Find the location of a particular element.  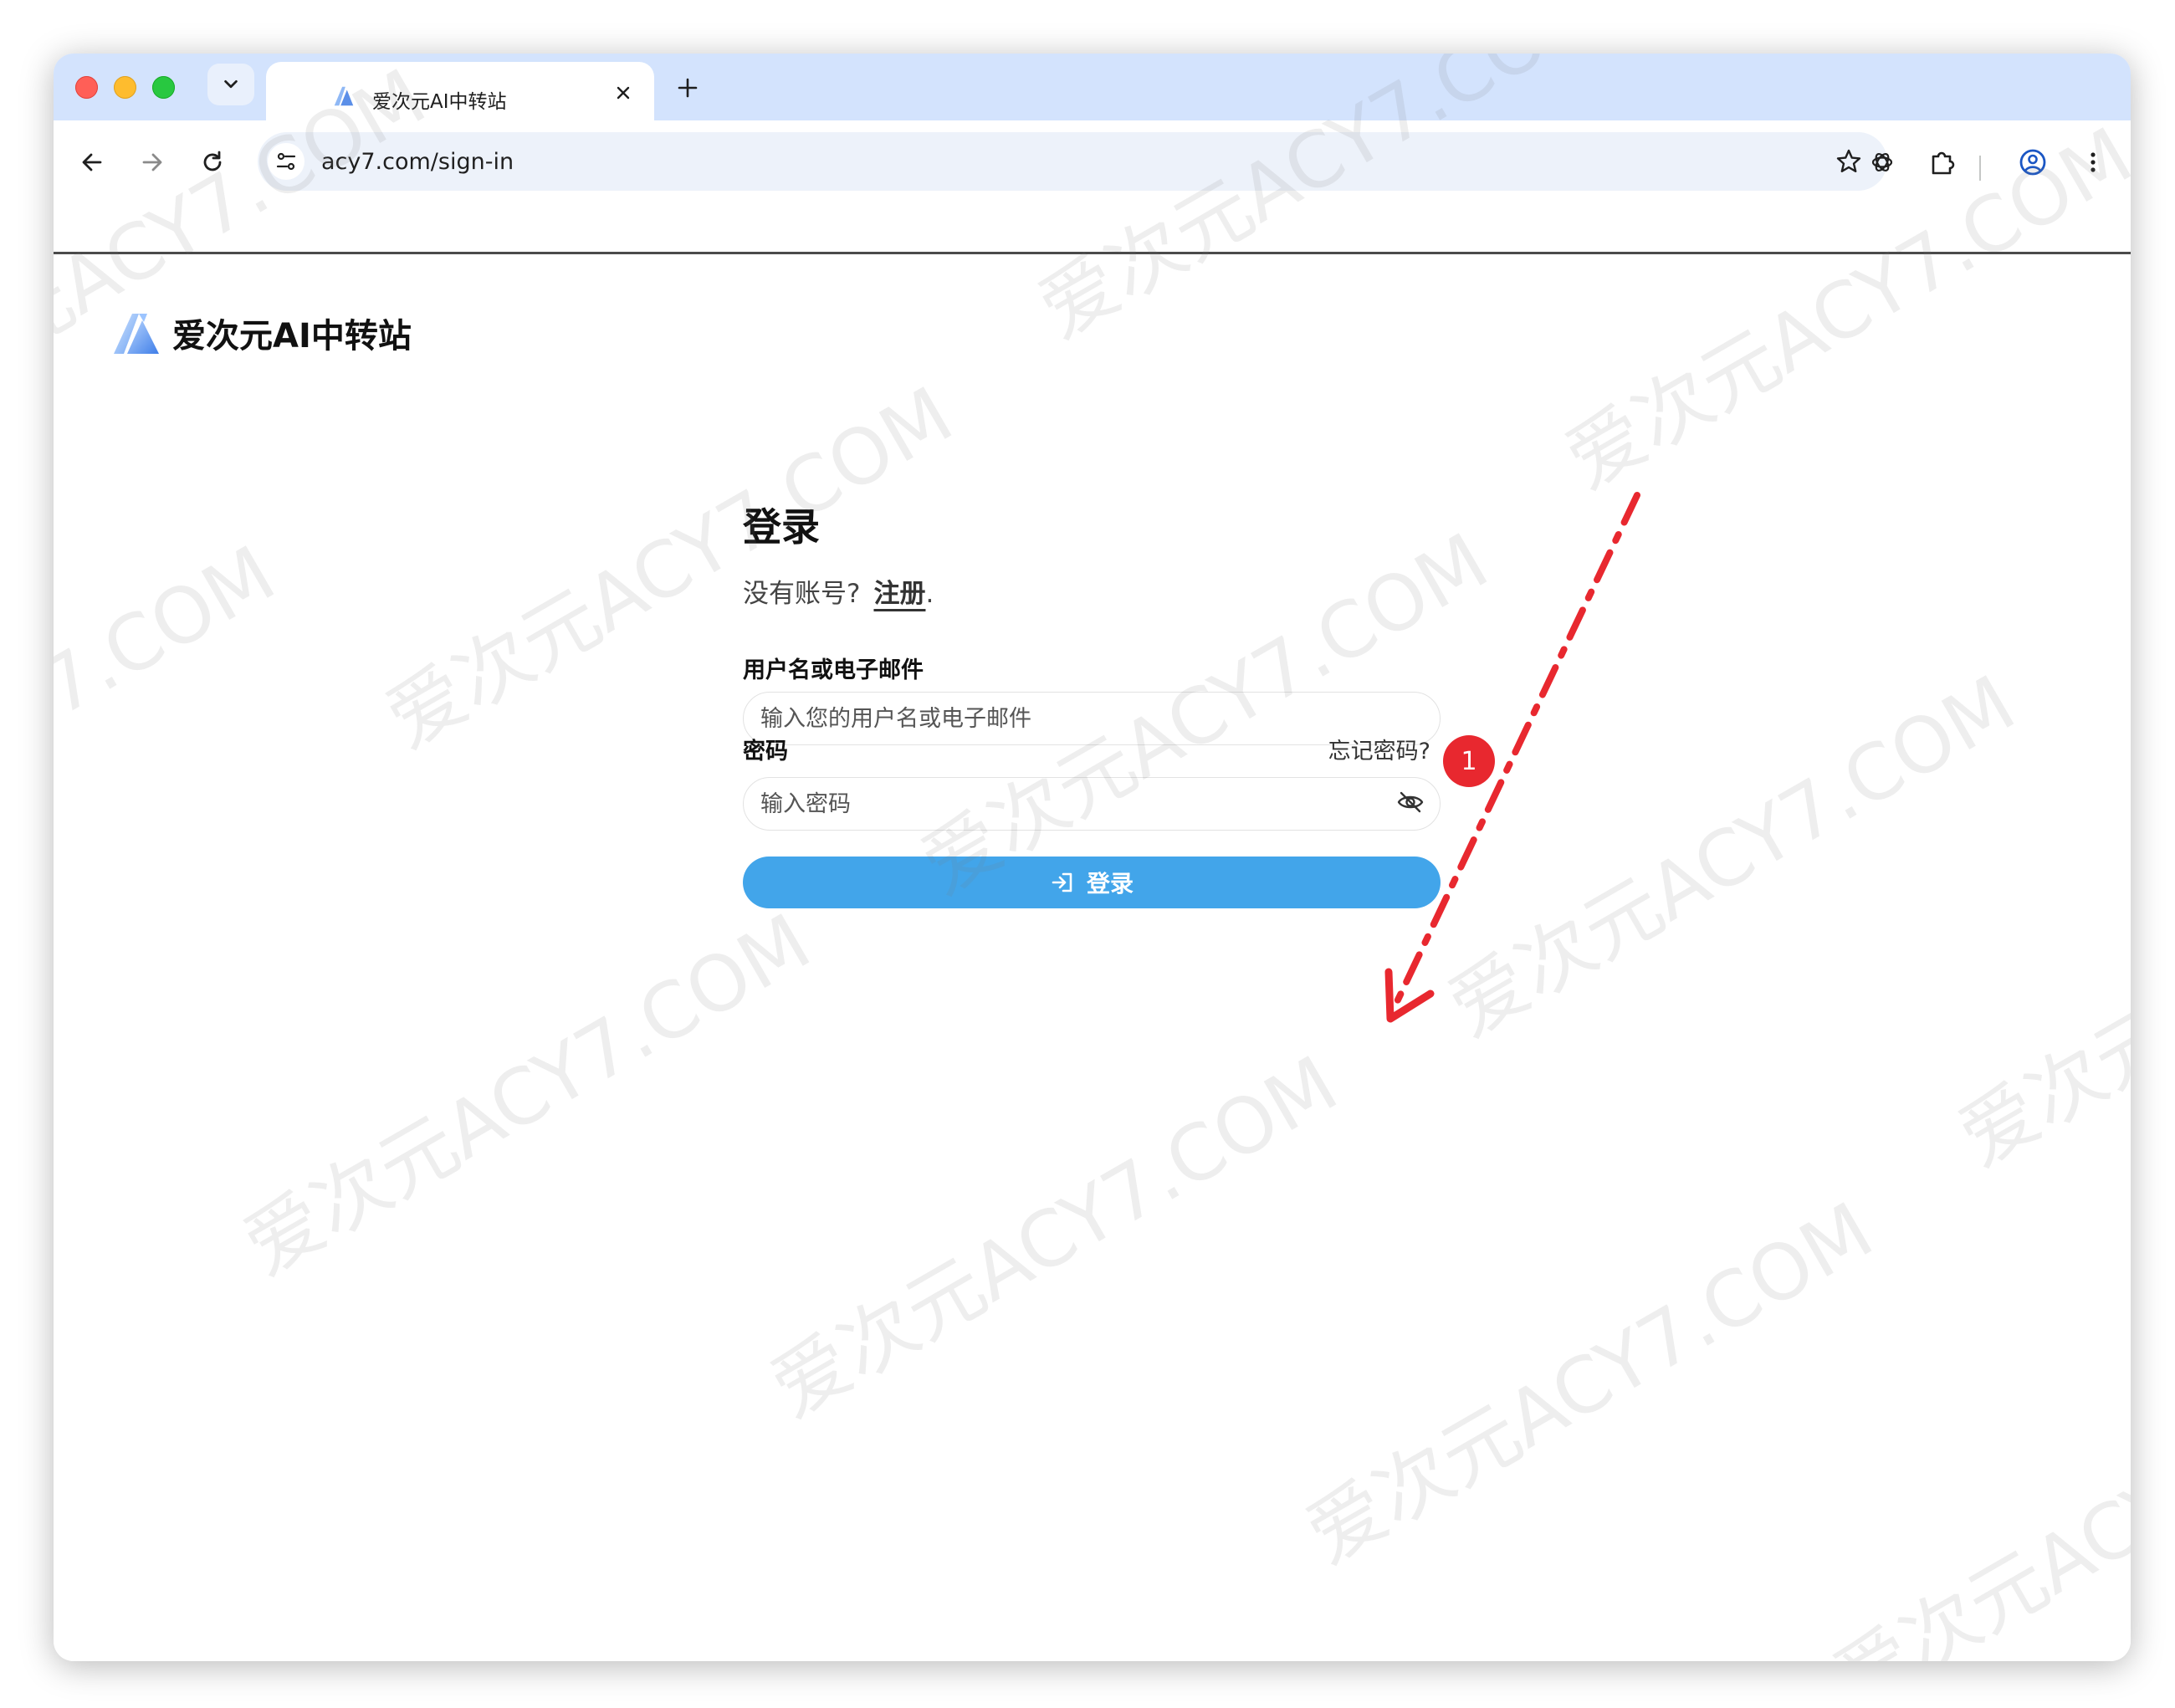

openai-extension-button is located at coordinates (1882, 163).